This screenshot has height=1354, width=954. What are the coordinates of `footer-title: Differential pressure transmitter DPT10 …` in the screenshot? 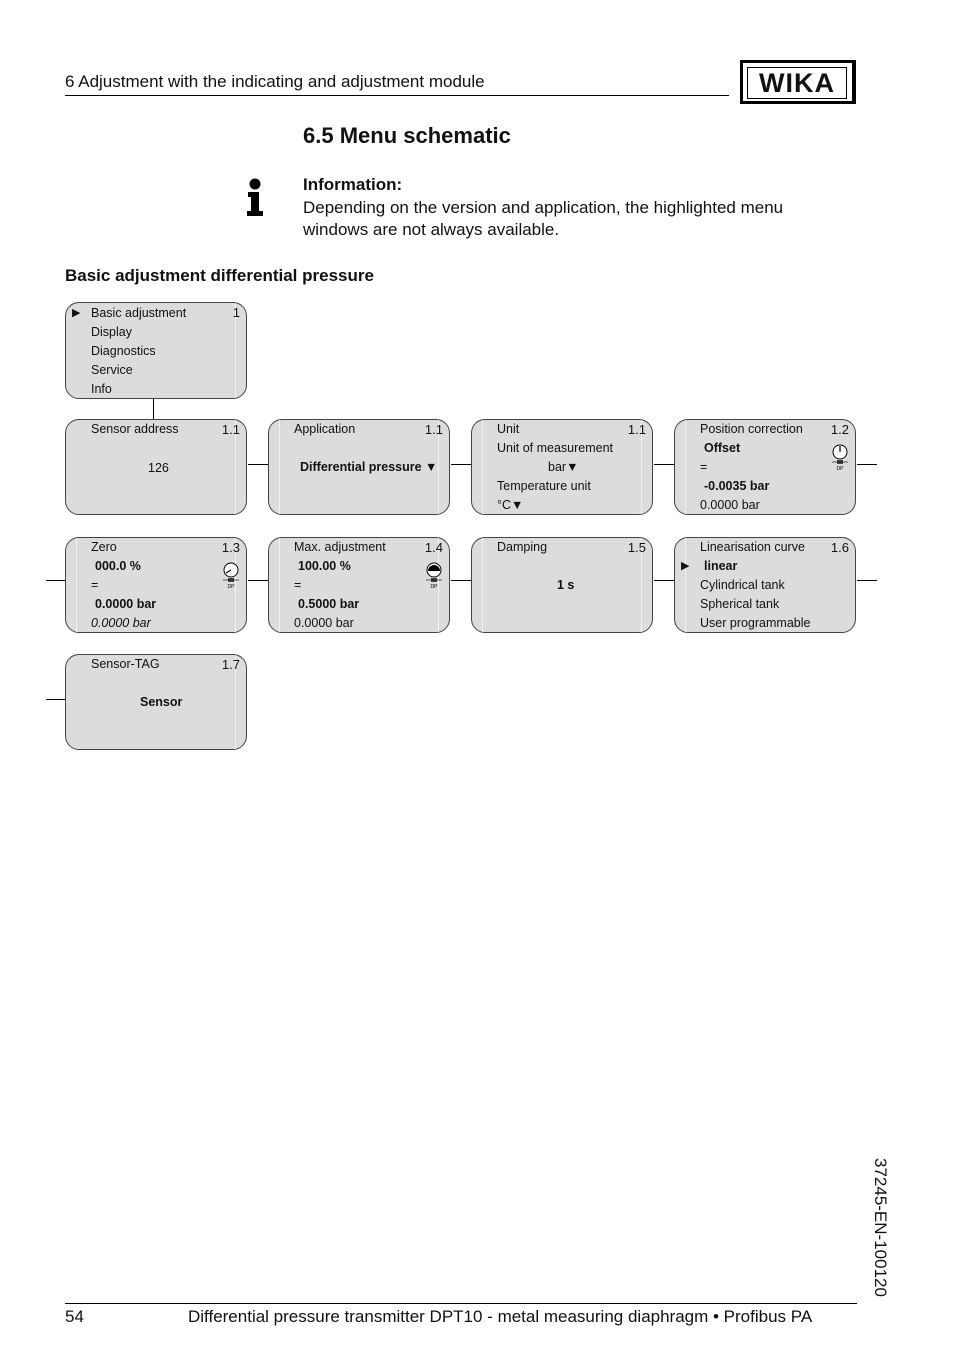 It's located at (500, 1316).